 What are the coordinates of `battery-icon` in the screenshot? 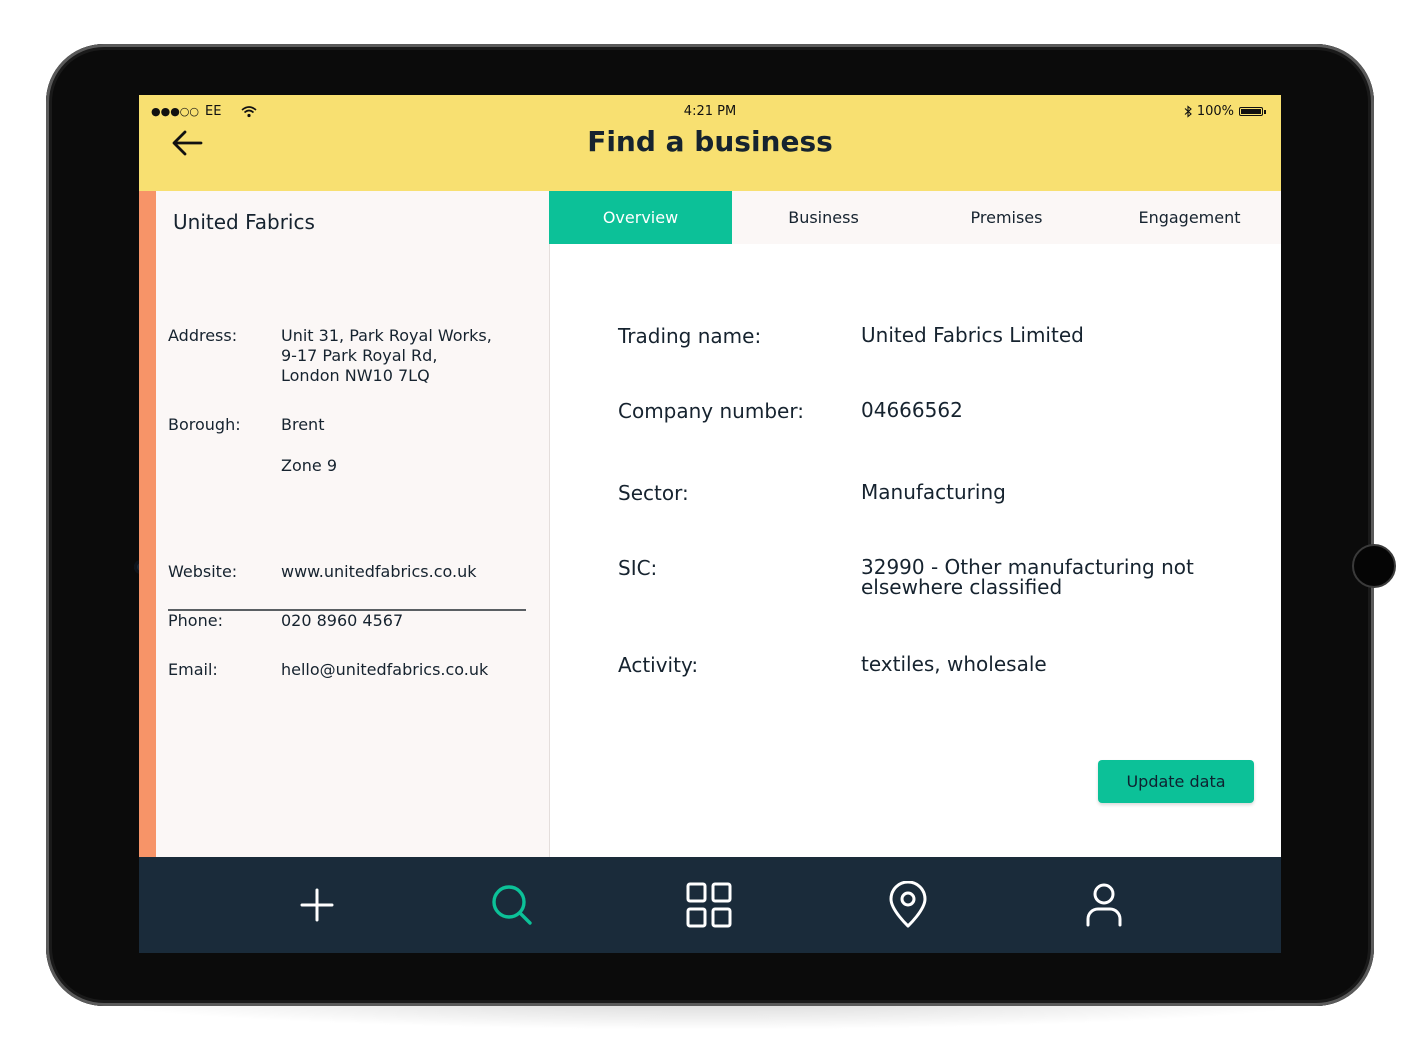 It's located at (1252, 111).